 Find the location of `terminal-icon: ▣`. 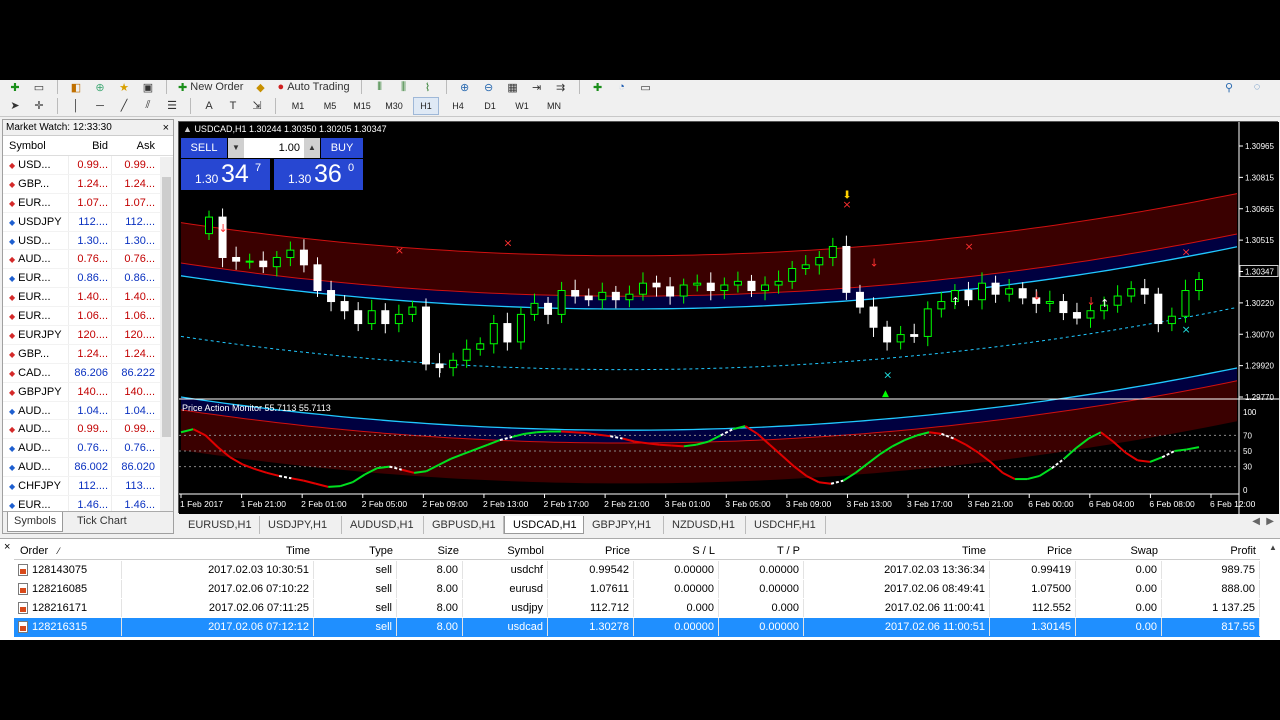

terminal-icon: ▣ is located at coordinates (148, 87).